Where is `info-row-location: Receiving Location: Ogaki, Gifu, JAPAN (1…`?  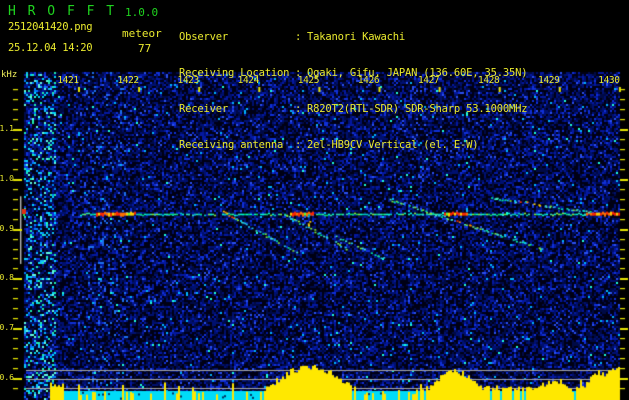
info-row-location: Receiving Location: Ogaki, Gifu, JAPAN (1… is located at coordinates (353, 73).